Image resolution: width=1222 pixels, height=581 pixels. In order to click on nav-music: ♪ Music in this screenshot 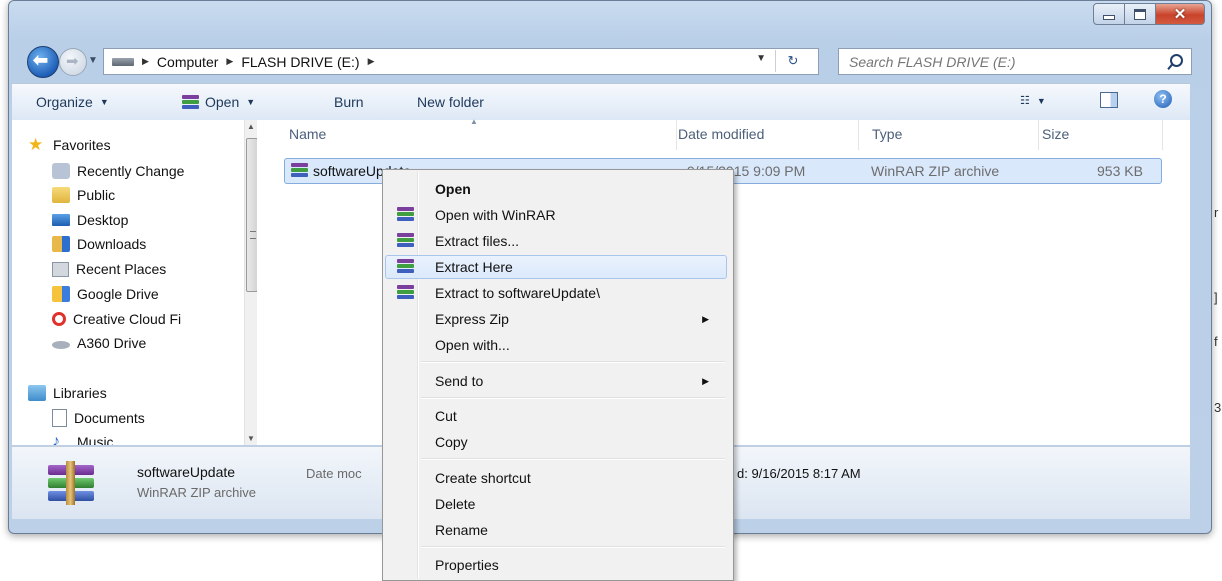, I will do `click(83, 438)`.